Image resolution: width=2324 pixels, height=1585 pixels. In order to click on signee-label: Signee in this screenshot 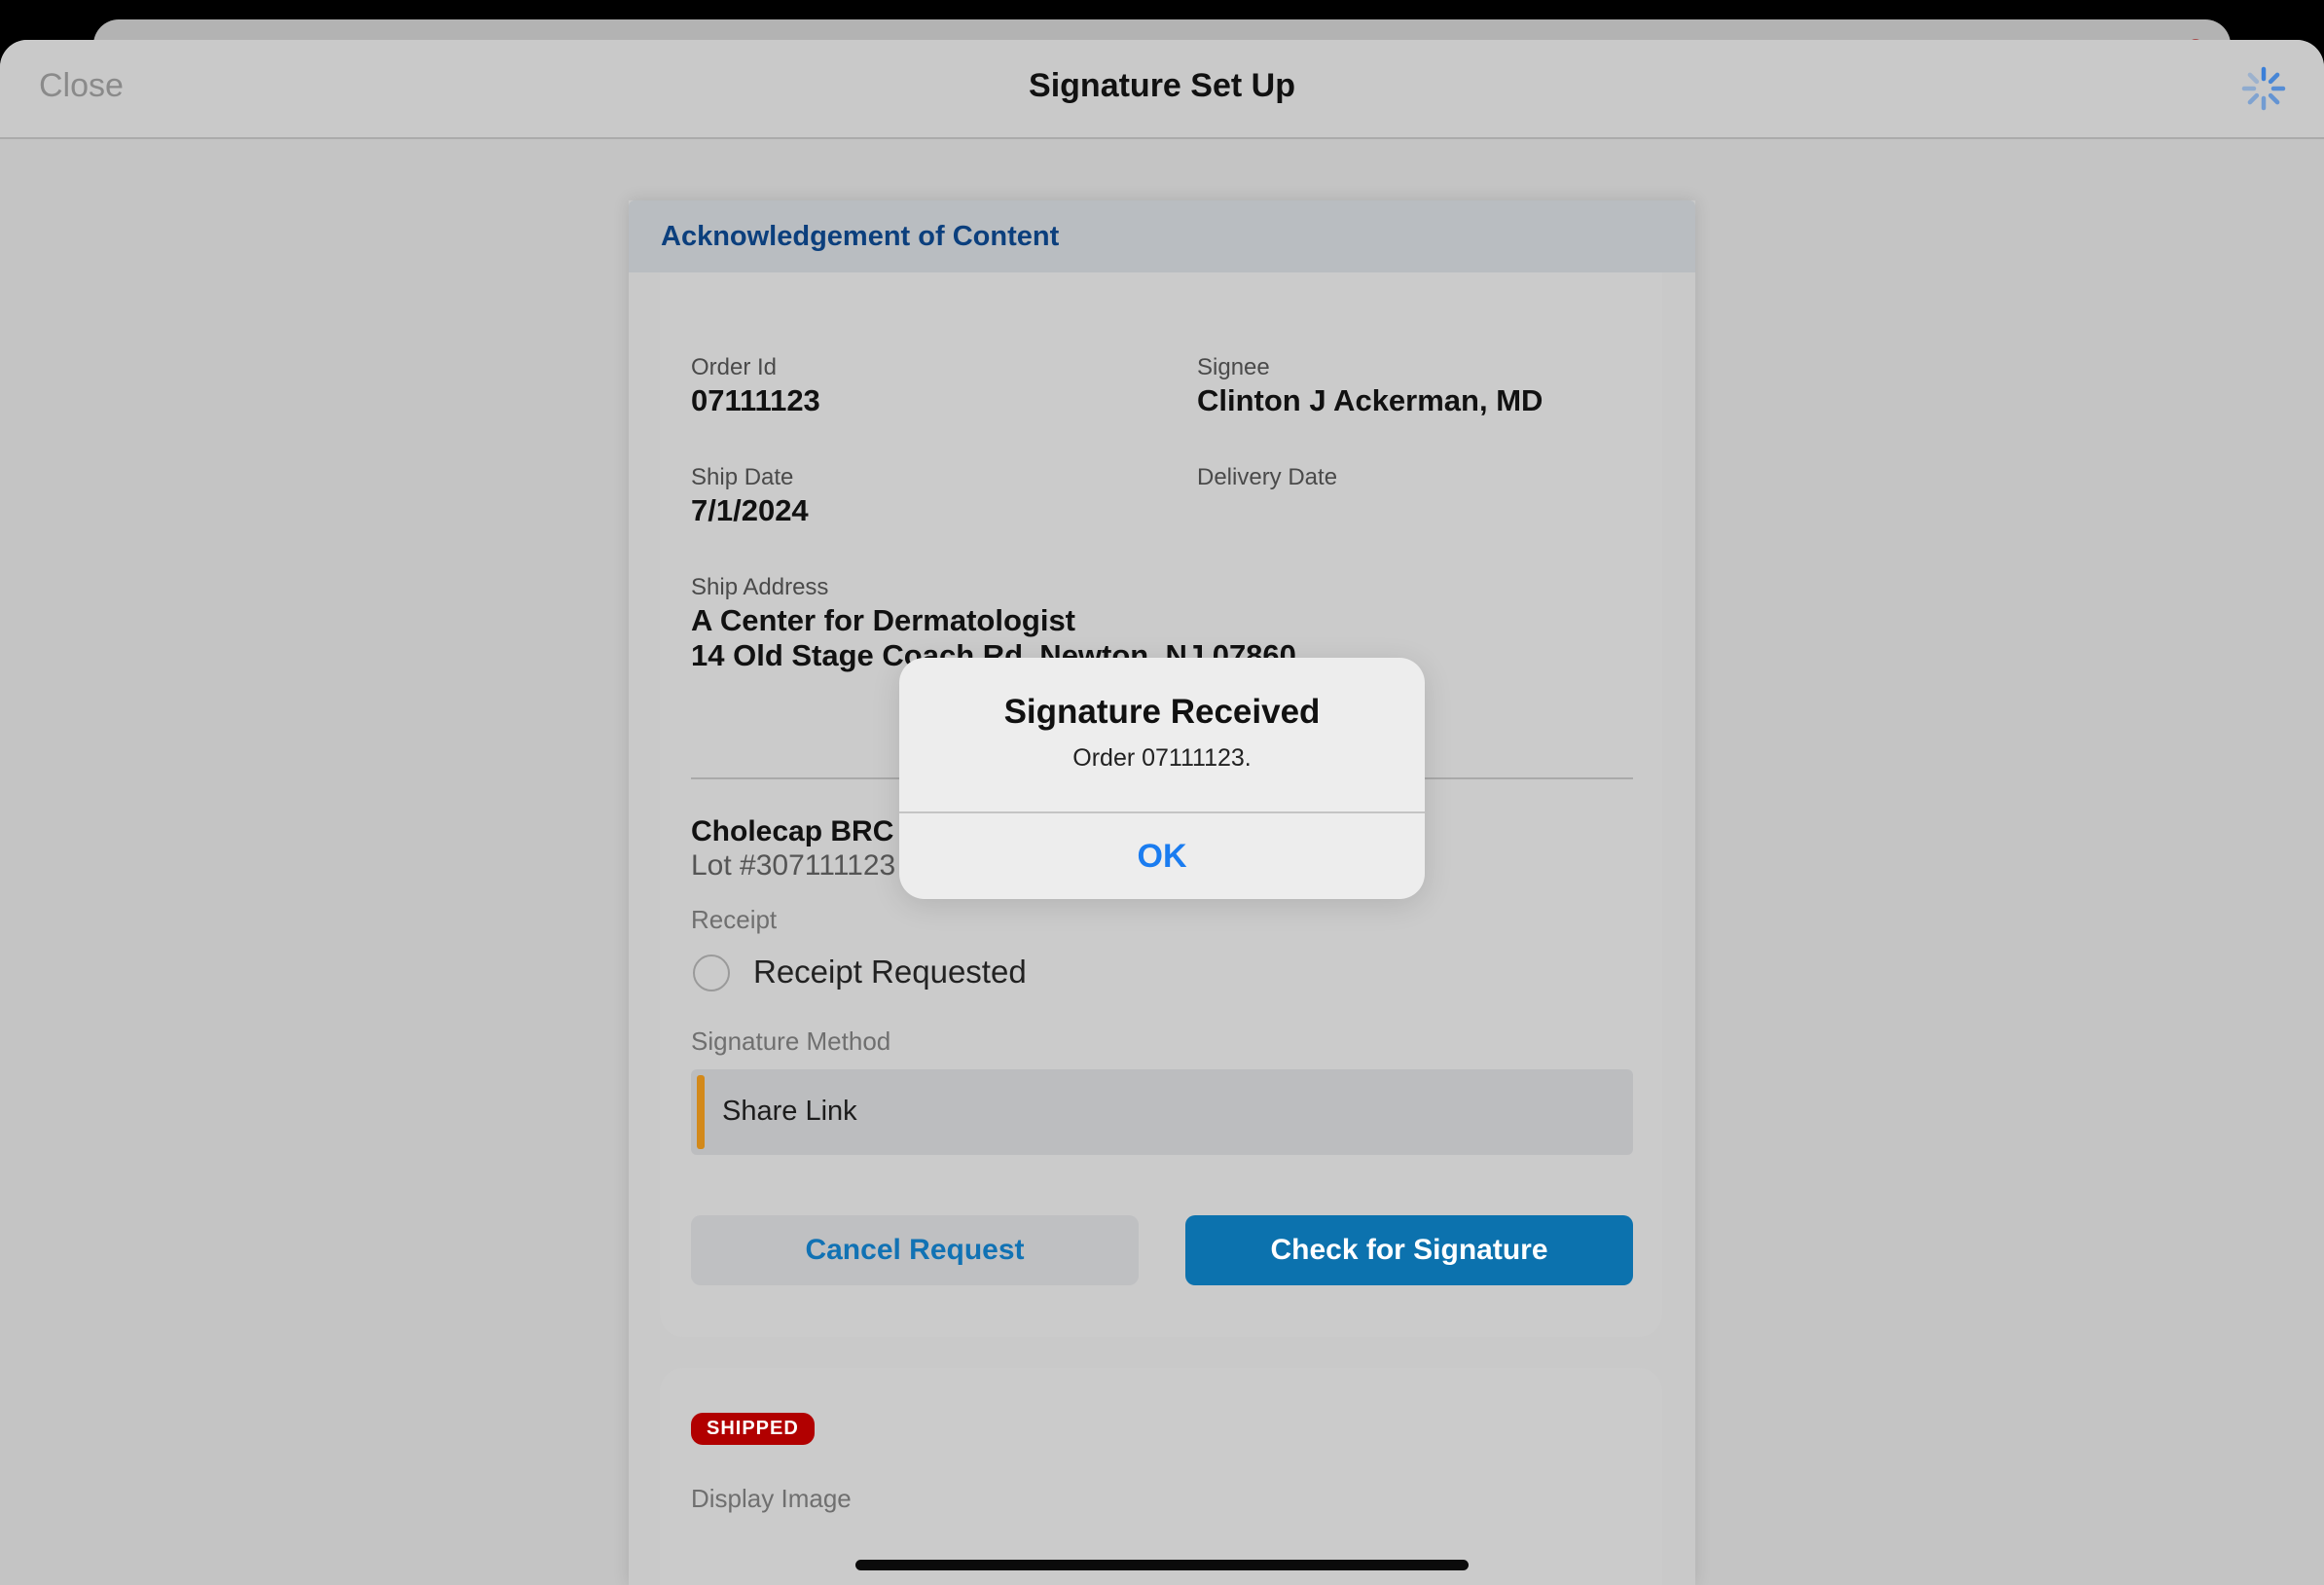, I will do `click(1233, 367)`.